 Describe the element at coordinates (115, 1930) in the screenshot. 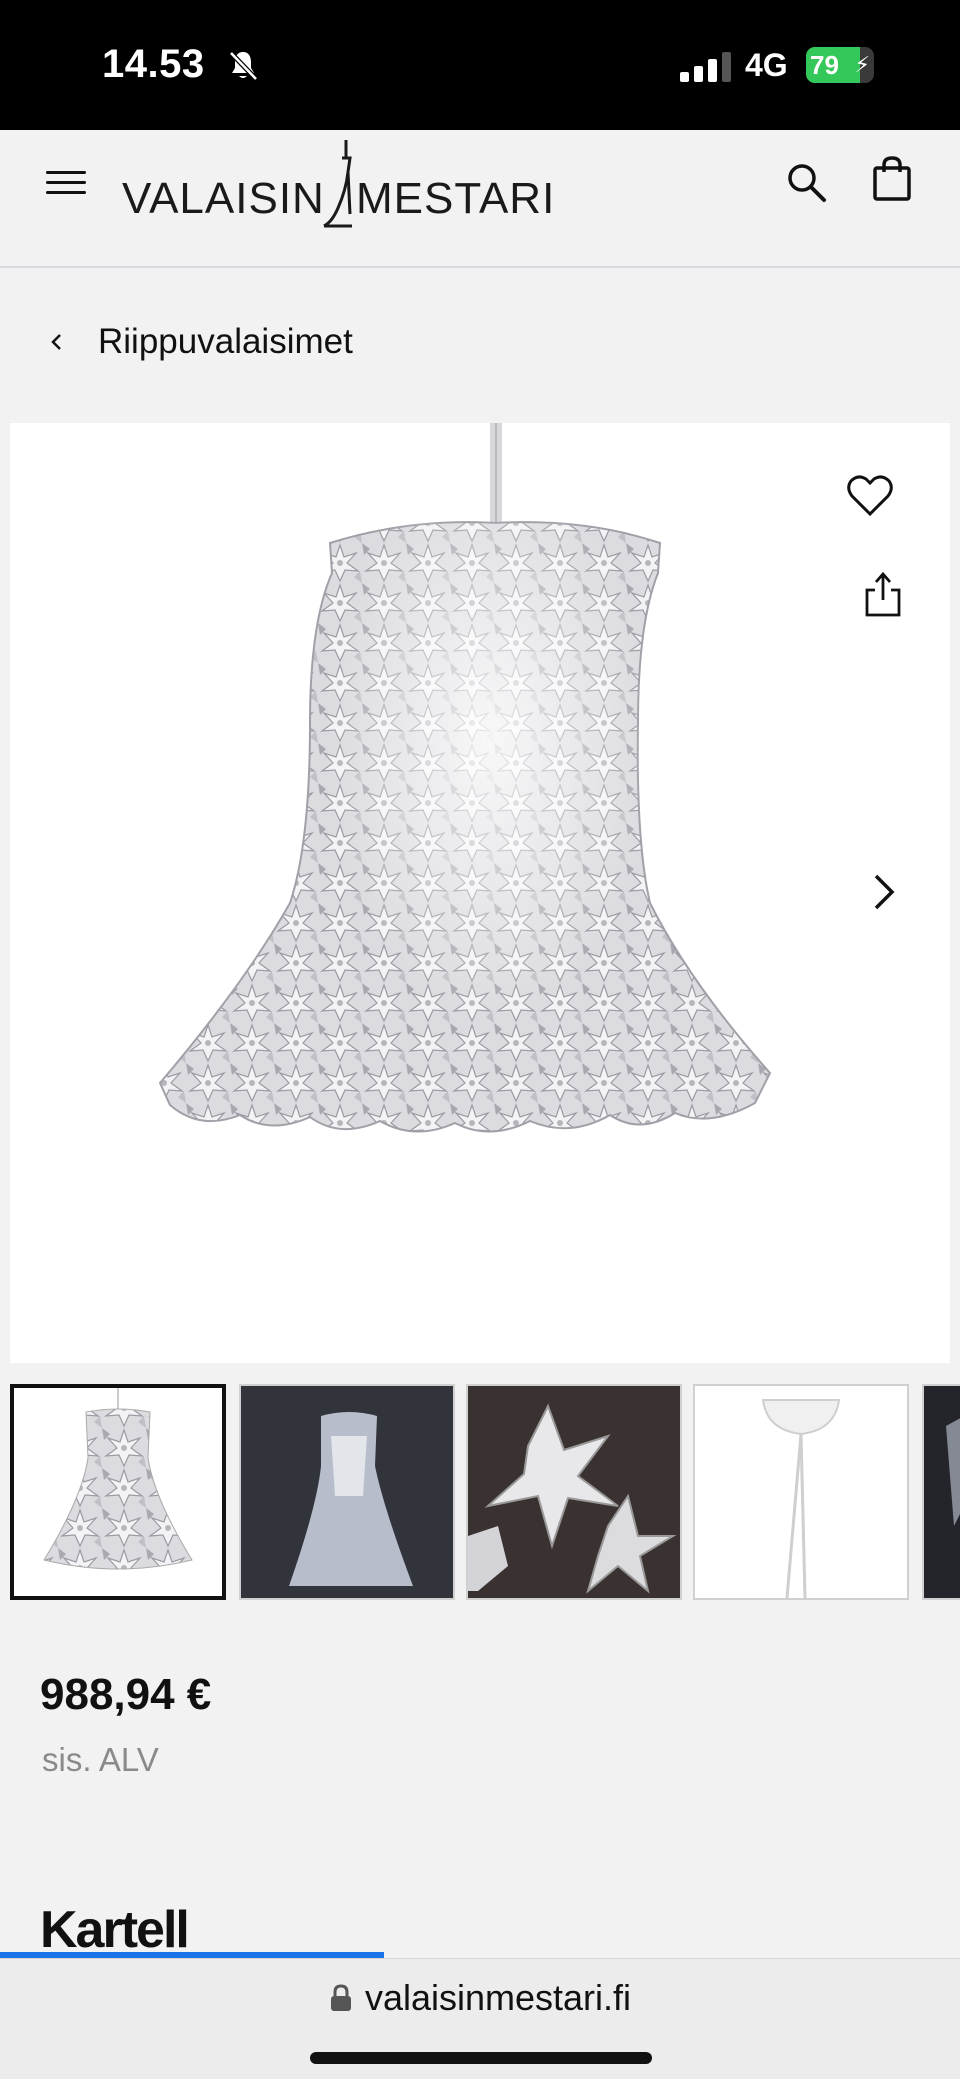

I see `brand-logo: Kartell` at that location.